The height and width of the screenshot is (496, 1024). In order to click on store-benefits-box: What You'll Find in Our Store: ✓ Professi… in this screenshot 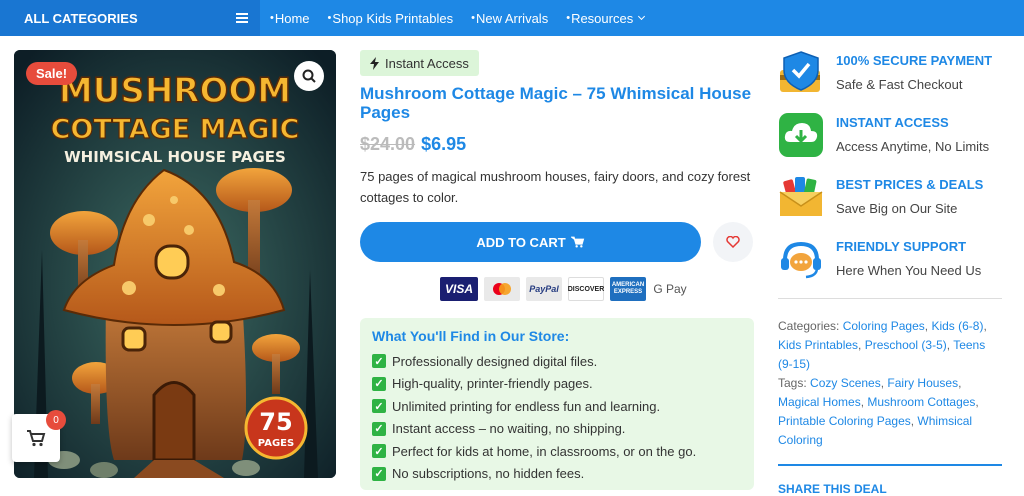, I will do `click(557, 404)`.